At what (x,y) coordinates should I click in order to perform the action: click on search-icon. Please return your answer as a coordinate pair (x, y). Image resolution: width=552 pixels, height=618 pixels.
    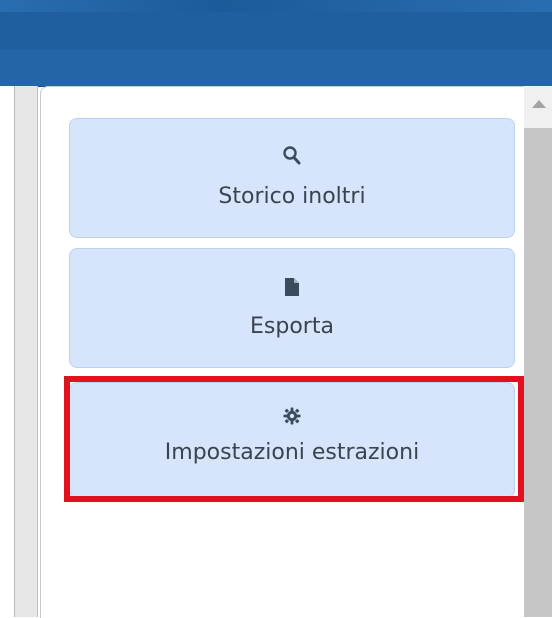
    Looking at the image, I should click on (292, 158).